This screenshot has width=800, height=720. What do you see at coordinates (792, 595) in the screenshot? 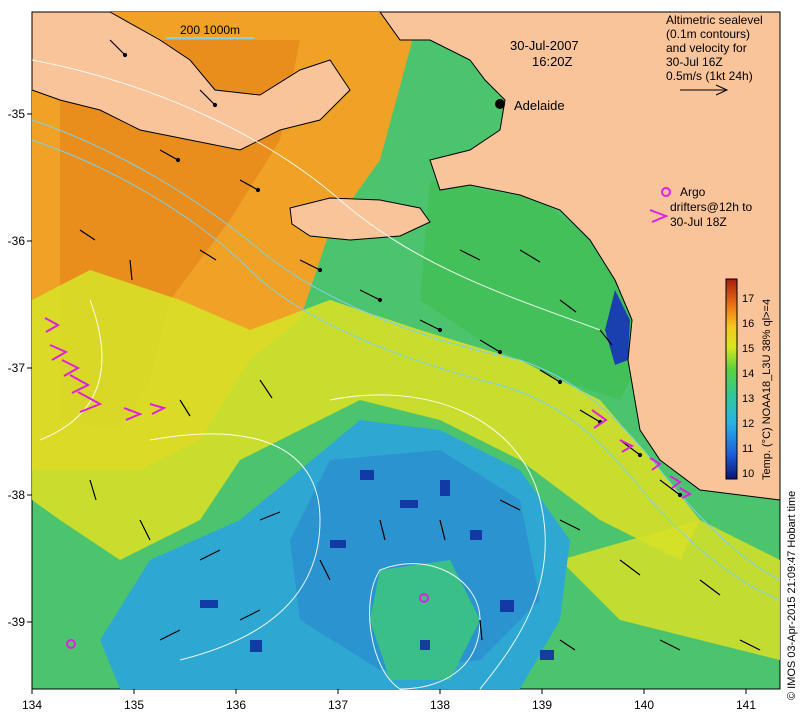
I see `credit-text: © IMOS 03-Apr-2015 21:09:47 Hobart time` at bounding box center [792, 595].